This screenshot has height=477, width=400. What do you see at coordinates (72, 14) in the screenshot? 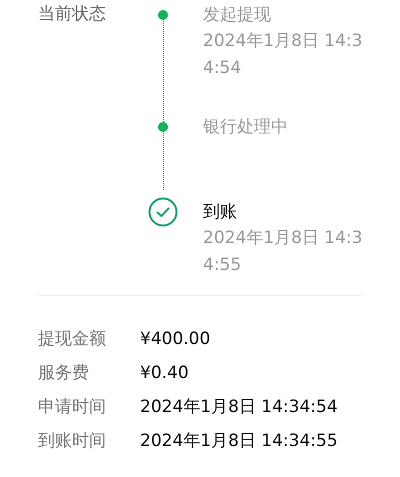
I see `status-label: 当前状态` at bounding box center [72, 14].